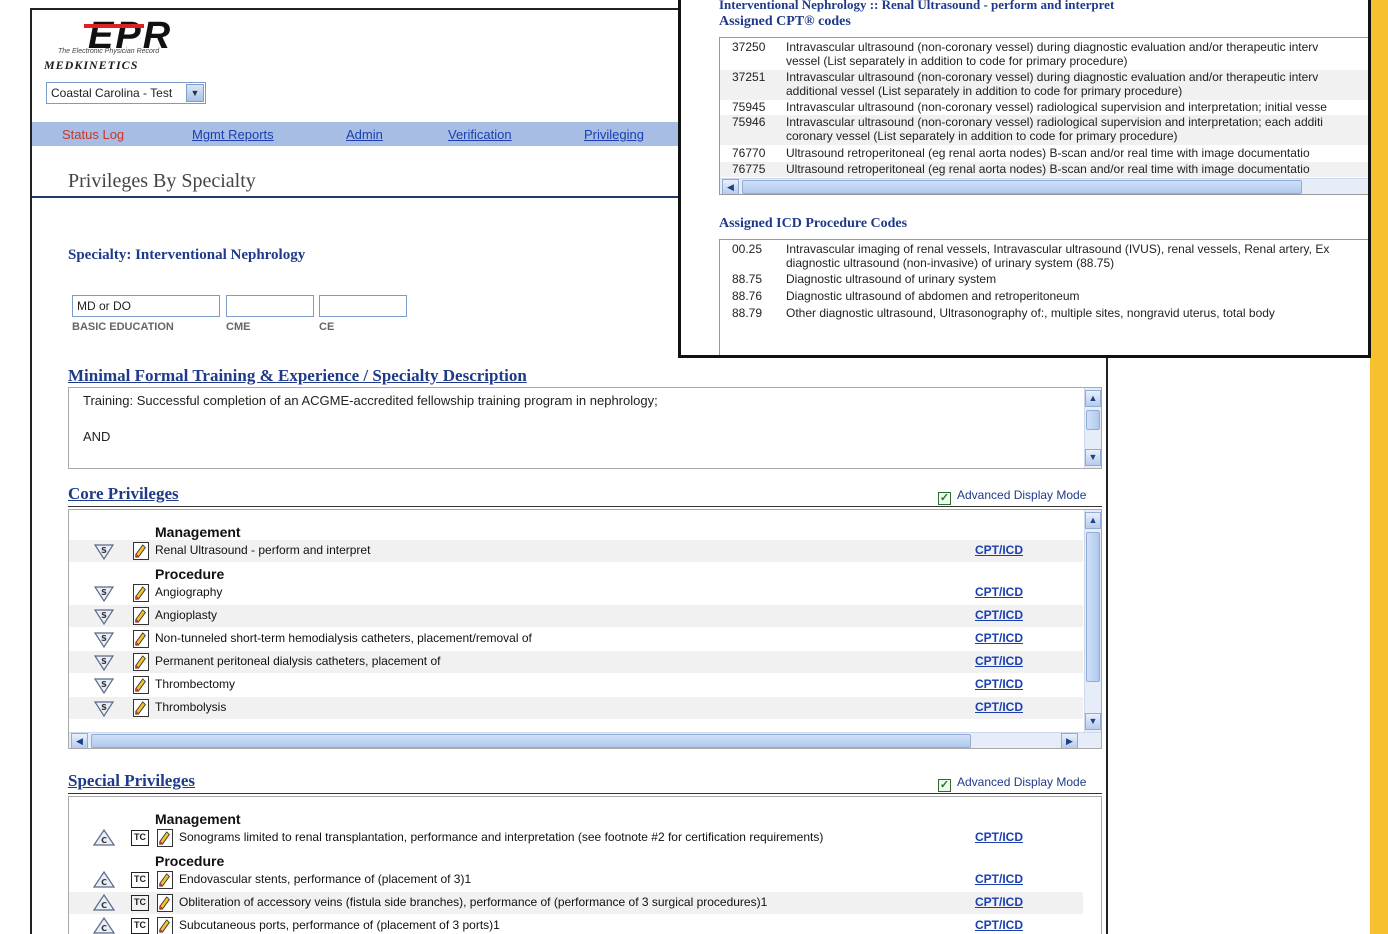  What do you see at coordinates (1012, 783) in the screenshot?
I see `special-advanced-display-toggle: ✓ Advanced Display Mode` at bounding box center [1012, 783].